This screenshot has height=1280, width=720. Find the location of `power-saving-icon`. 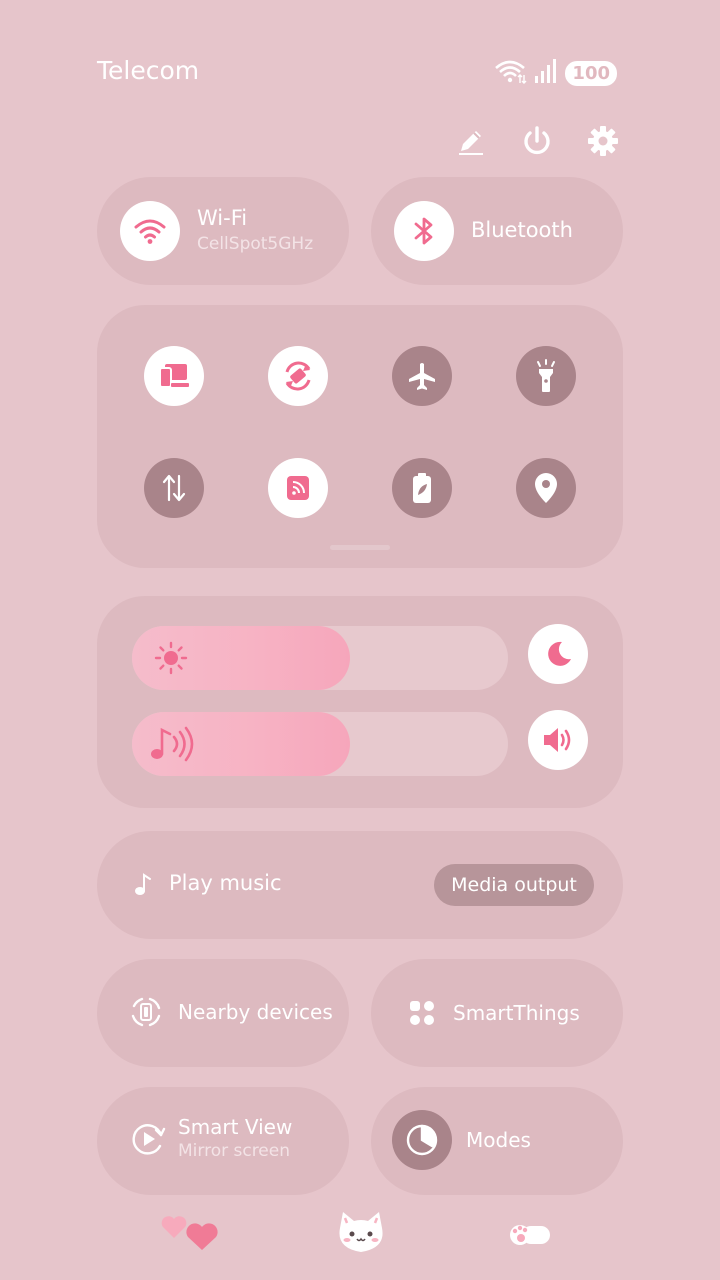

power-saving-icon is located at coordinates (422, 488).